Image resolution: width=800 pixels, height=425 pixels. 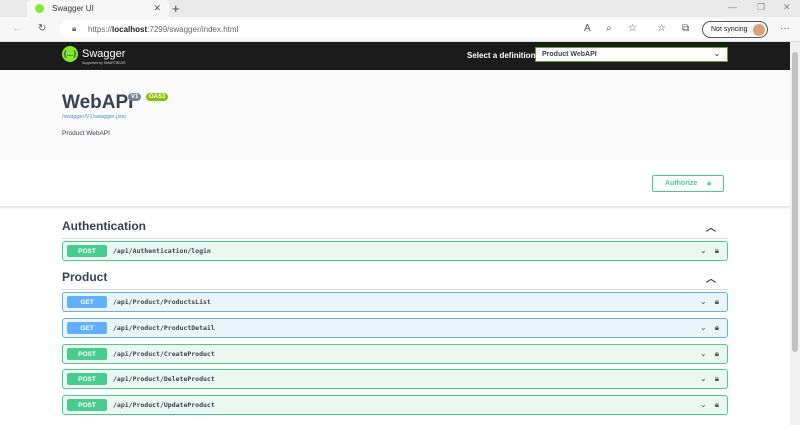 I want to click on favorites-icon: ☆, so click(x=661, y=28).